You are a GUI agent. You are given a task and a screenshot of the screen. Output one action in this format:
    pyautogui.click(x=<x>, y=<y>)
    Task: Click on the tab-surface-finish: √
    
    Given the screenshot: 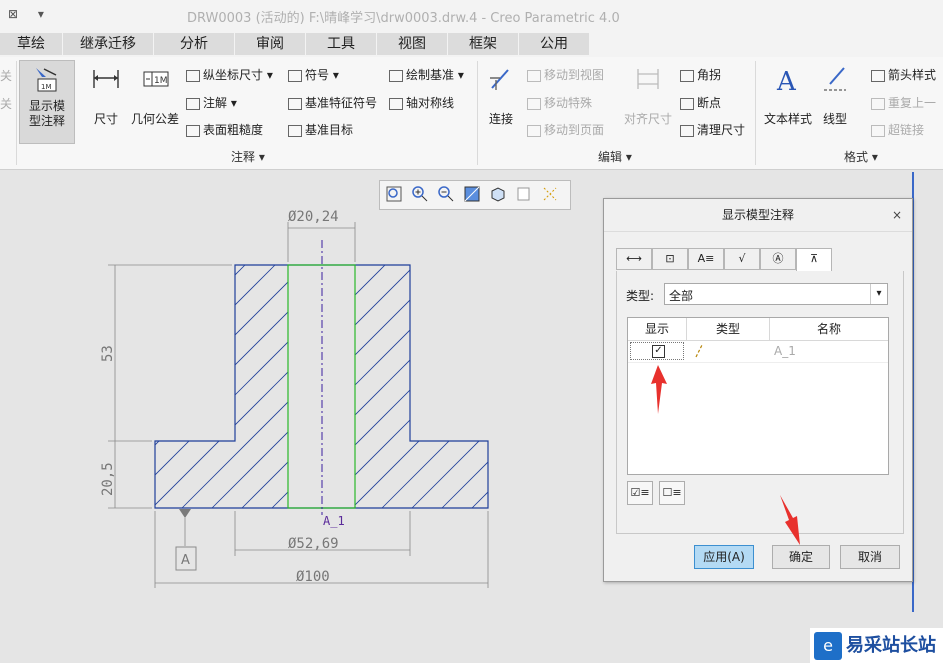 What is the action you would take?
    pyautogui.click(x=742, y=259)
    